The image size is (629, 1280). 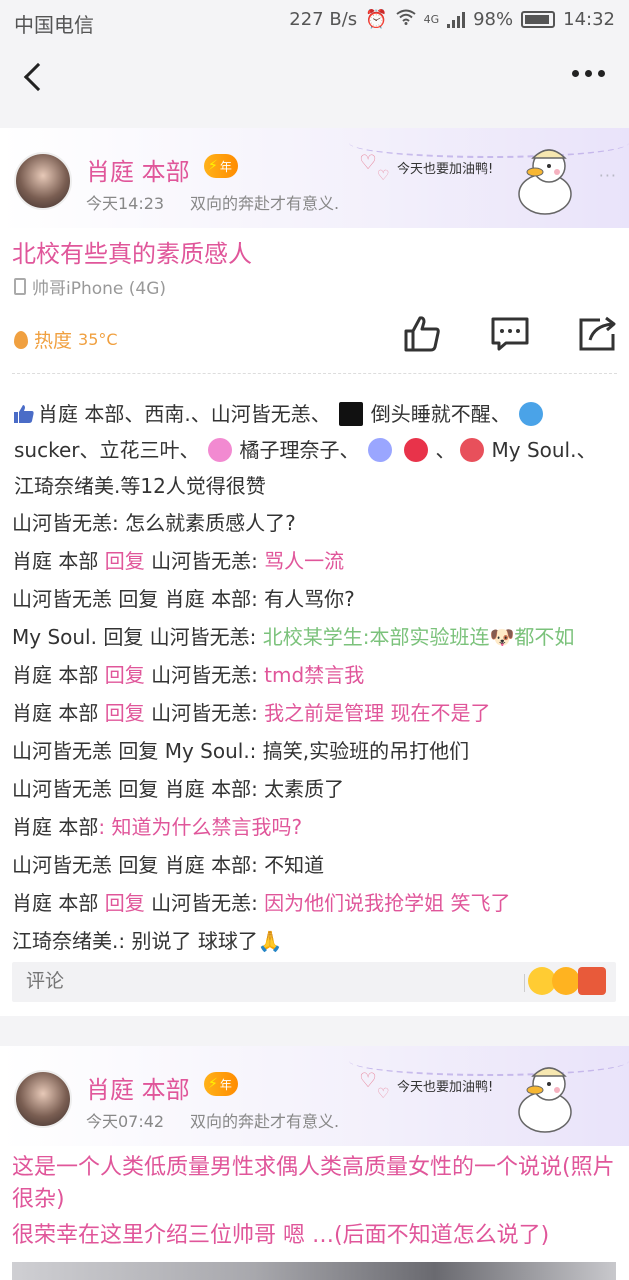 I want to click on share-button, so click(x=598, y=334).